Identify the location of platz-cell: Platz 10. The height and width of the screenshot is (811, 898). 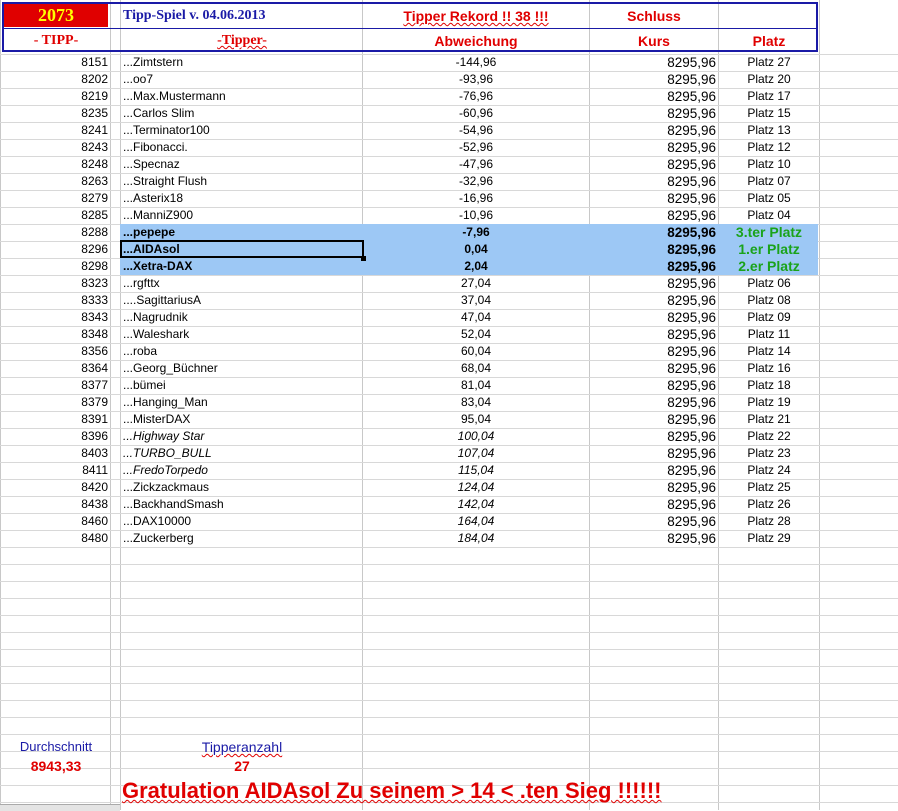
(769, 164).